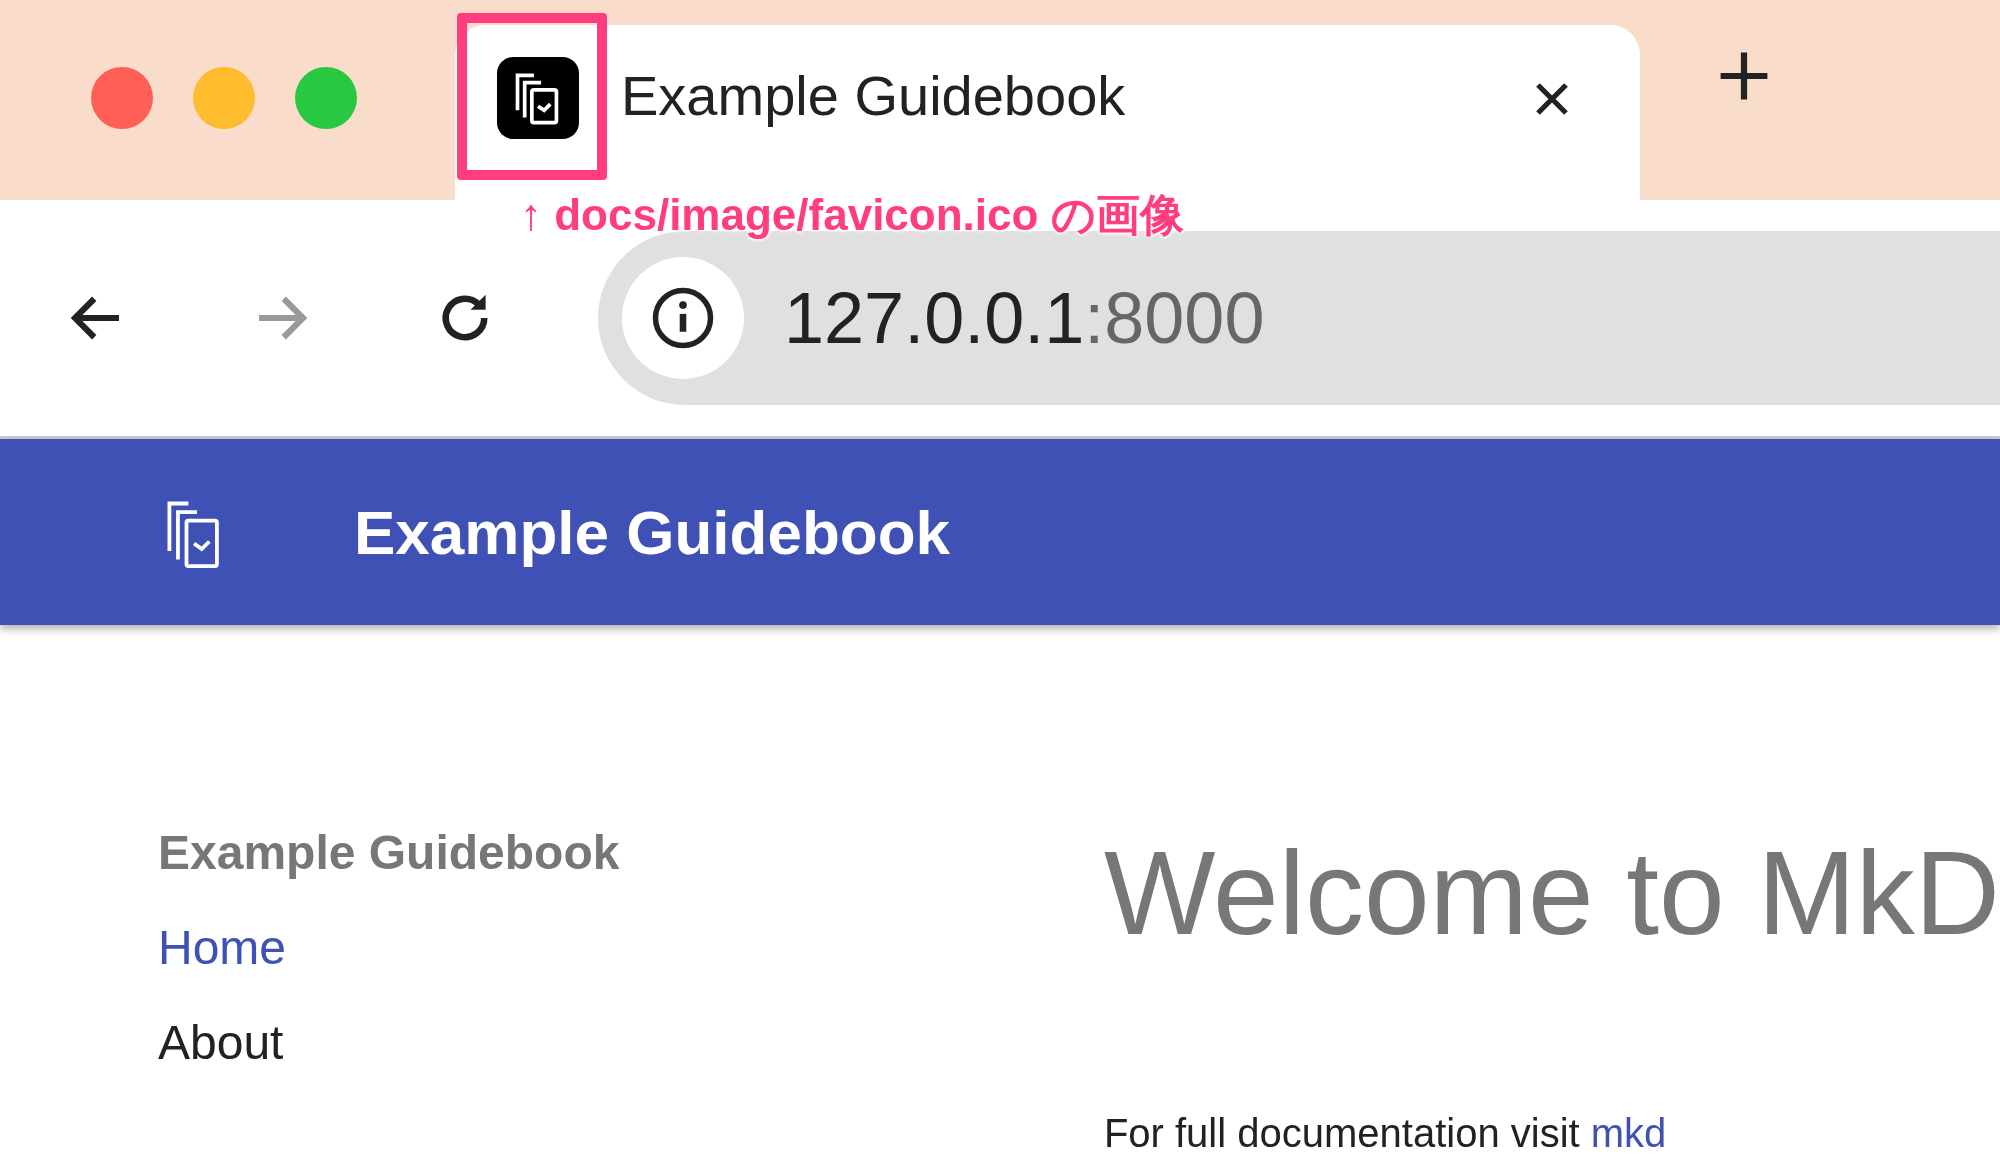 This screenshot has height=1166, width=2000. Describe the element at coordinates (1024, 318) in the screenshot. I see `url-text: 127.0.0.1:8000` at that location.